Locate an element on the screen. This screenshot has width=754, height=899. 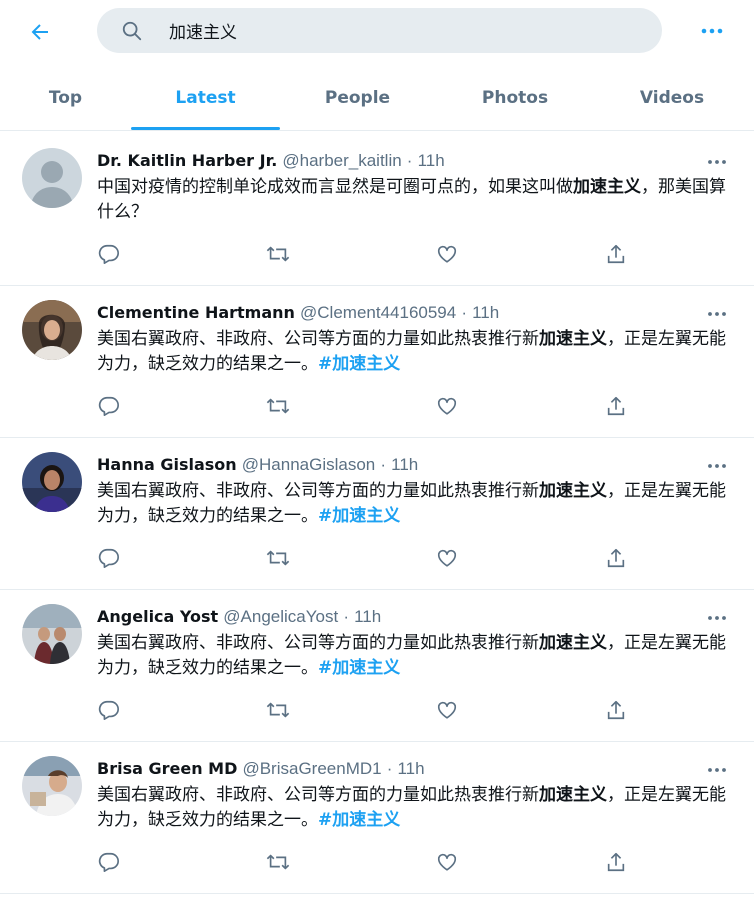
search-tabs: Top Latest People Photos Videos is located at coordinates (377, 98).